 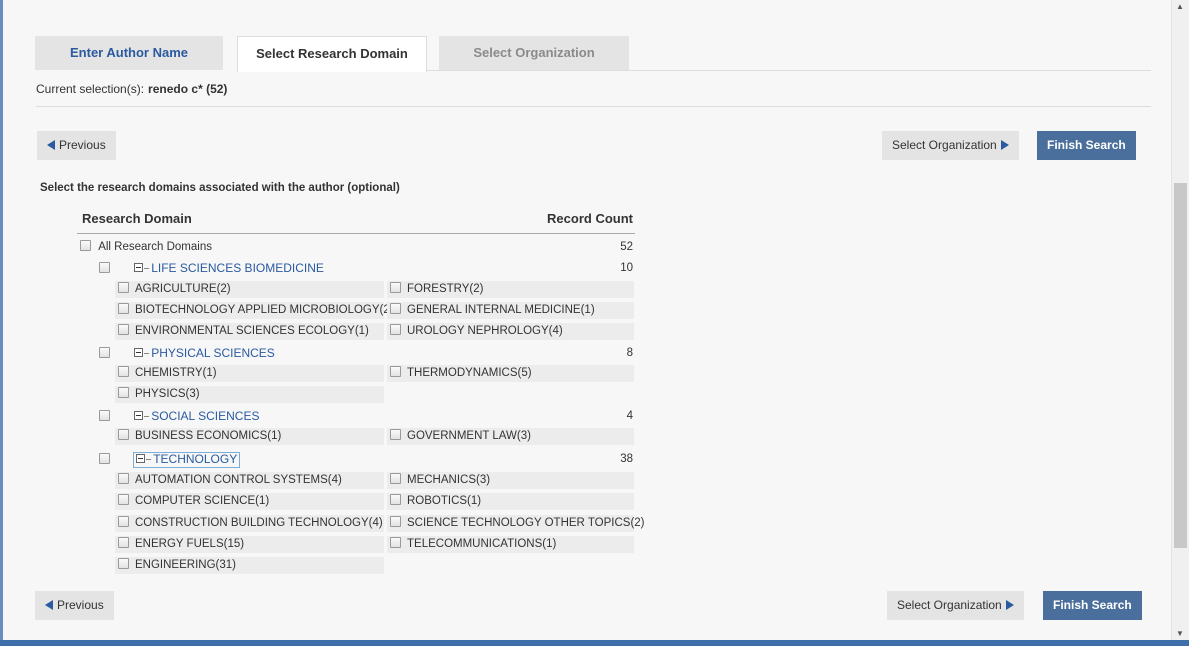 I want to click on select-organization-button-top: Select Organization, so click(x=950, y=145).